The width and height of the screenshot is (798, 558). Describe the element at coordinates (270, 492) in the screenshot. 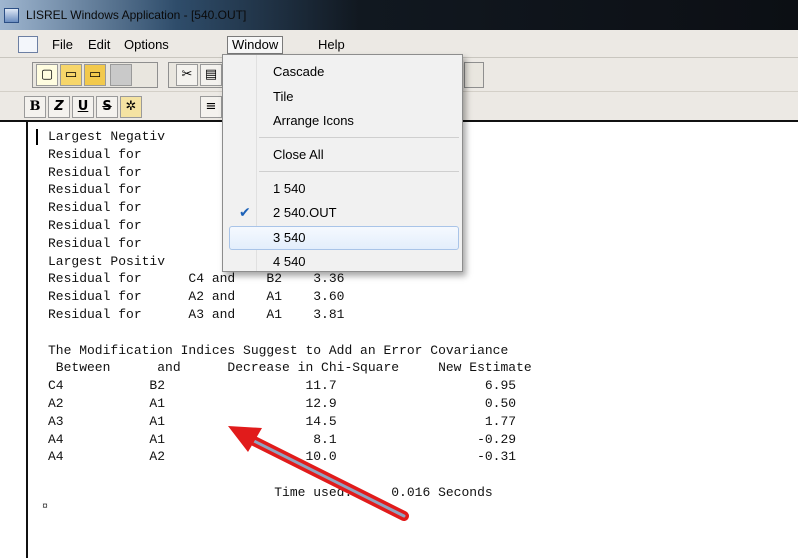

I see `output-line: Time used: 0.016 Seconds` at that location.